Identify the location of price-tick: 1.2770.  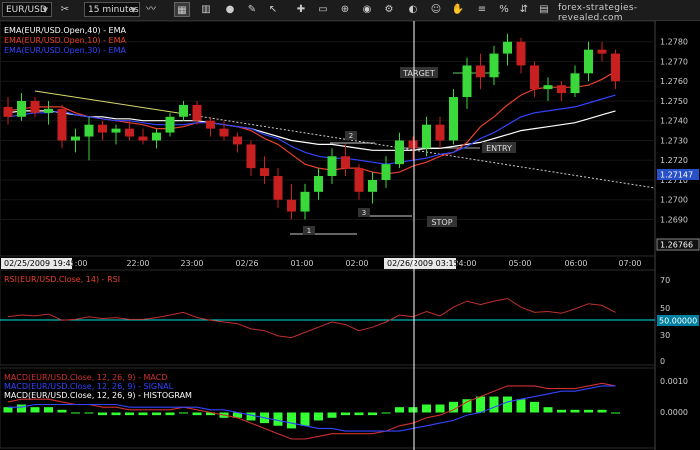
(674, 61).